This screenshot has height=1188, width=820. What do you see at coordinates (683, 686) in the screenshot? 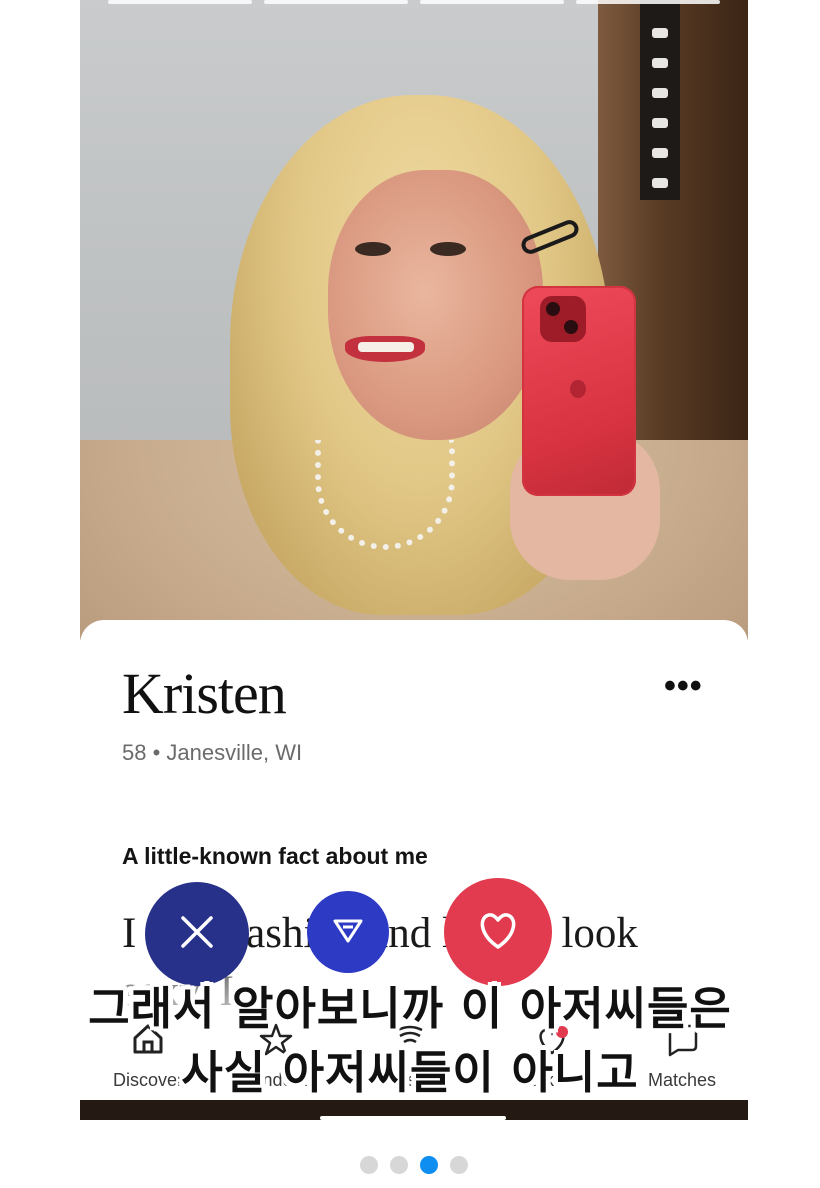
I see `more-options-button: •••` at bounding box center [683, 686].